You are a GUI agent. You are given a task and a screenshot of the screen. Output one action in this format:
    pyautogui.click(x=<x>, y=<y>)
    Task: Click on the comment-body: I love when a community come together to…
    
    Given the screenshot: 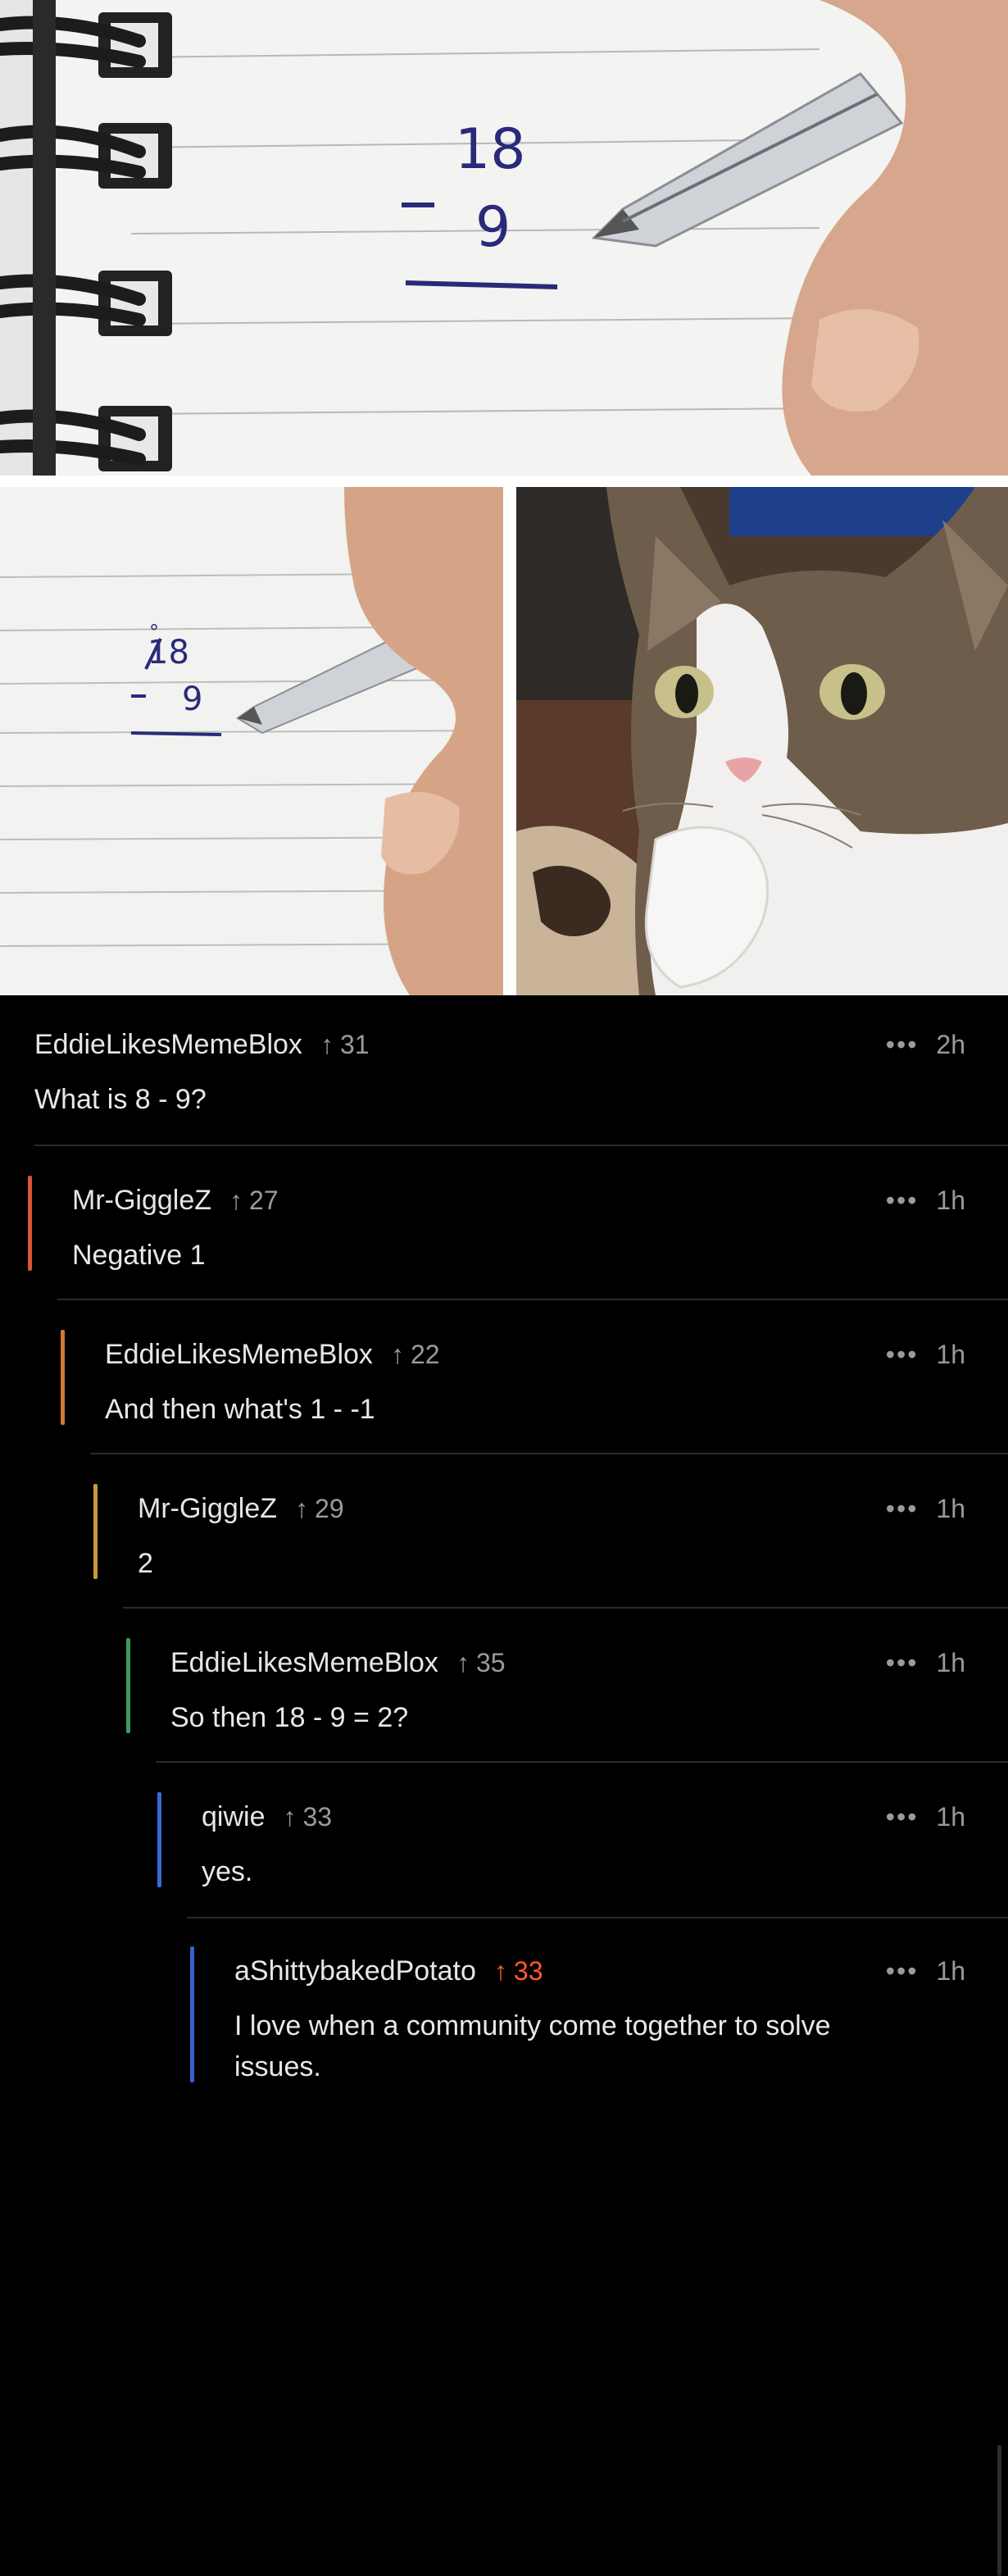 What is the action you would take?
    pyautogui.click(x=532, y=2046)
    